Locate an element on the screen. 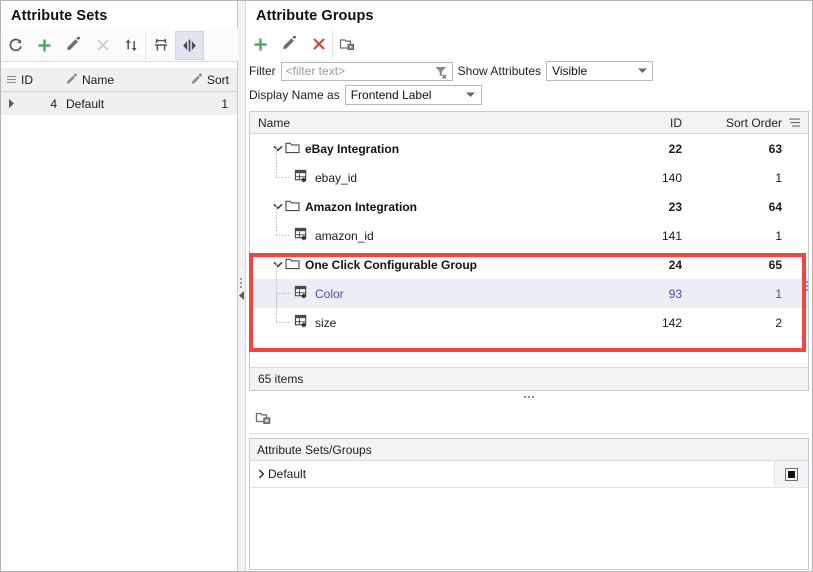 The height and width of the screenshot is (572, 813). pencil-icon is located at coordinates (71, 80).